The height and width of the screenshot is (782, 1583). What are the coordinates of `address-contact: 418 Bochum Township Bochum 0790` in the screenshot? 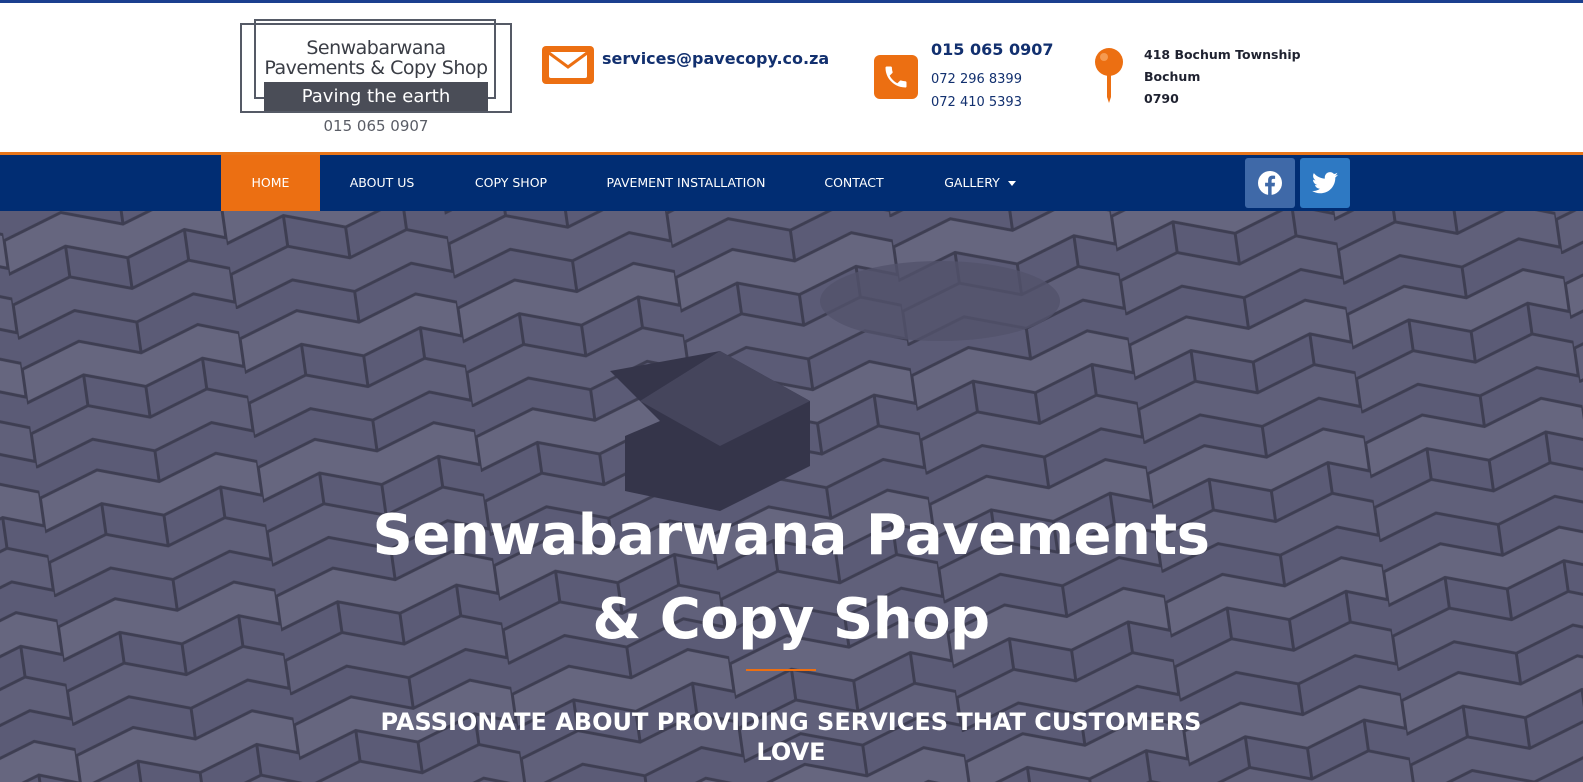 It's located at (1220, 83).